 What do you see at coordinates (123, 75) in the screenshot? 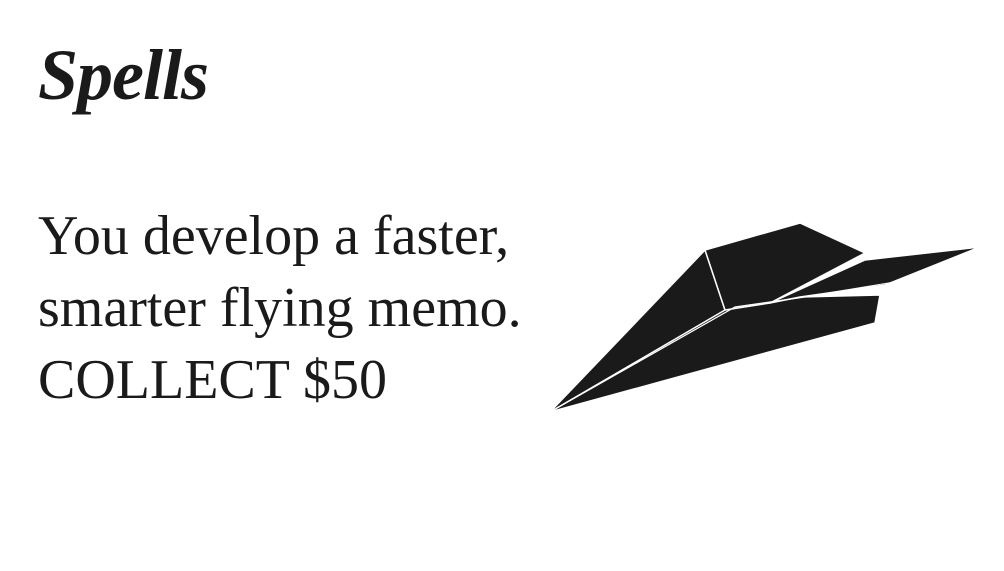
I see `card-title: Spells` at bounding box center [123, 75].